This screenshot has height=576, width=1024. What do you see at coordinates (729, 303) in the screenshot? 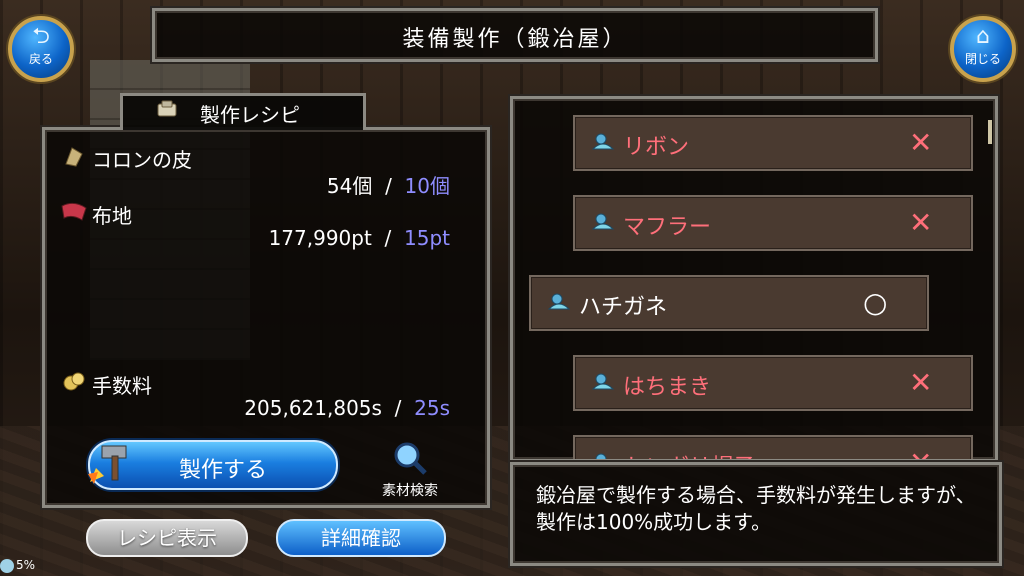
I see `list-item-selected: ハチガネ ○` at bounding box center [729, 303].